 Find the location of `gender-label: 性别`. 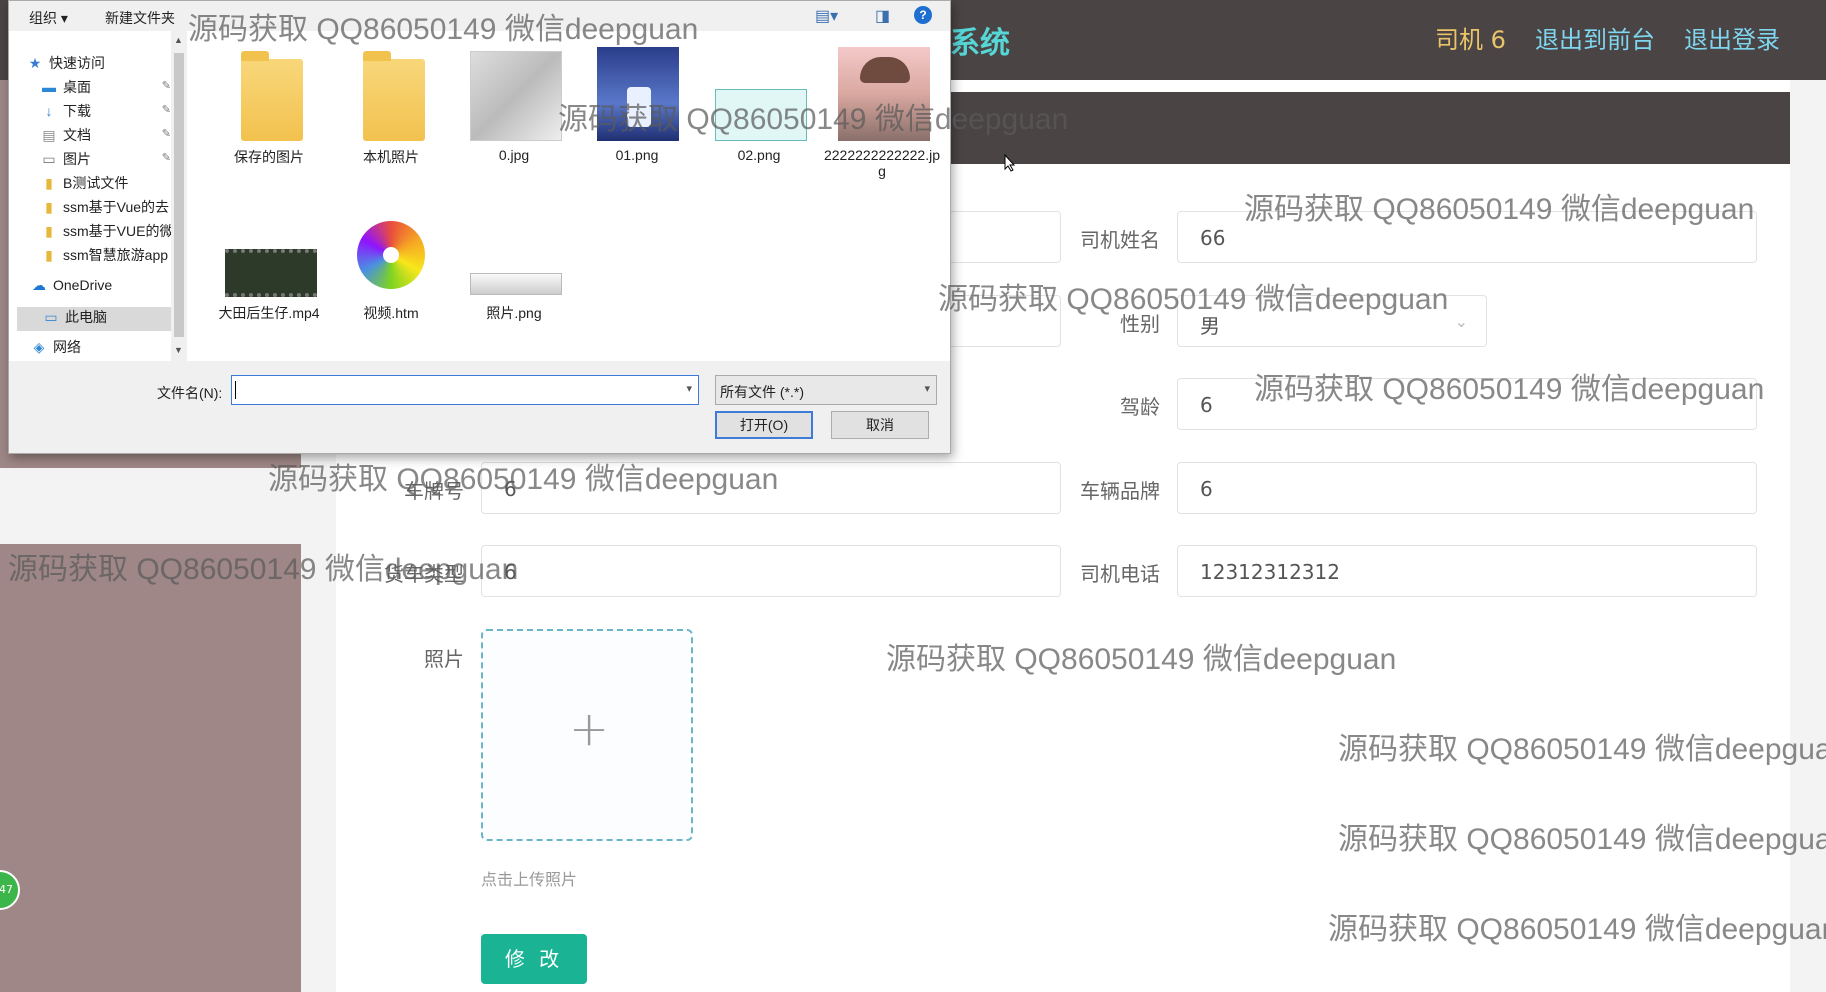

gender-label: 性别 is located at coordinates (1140, 324).